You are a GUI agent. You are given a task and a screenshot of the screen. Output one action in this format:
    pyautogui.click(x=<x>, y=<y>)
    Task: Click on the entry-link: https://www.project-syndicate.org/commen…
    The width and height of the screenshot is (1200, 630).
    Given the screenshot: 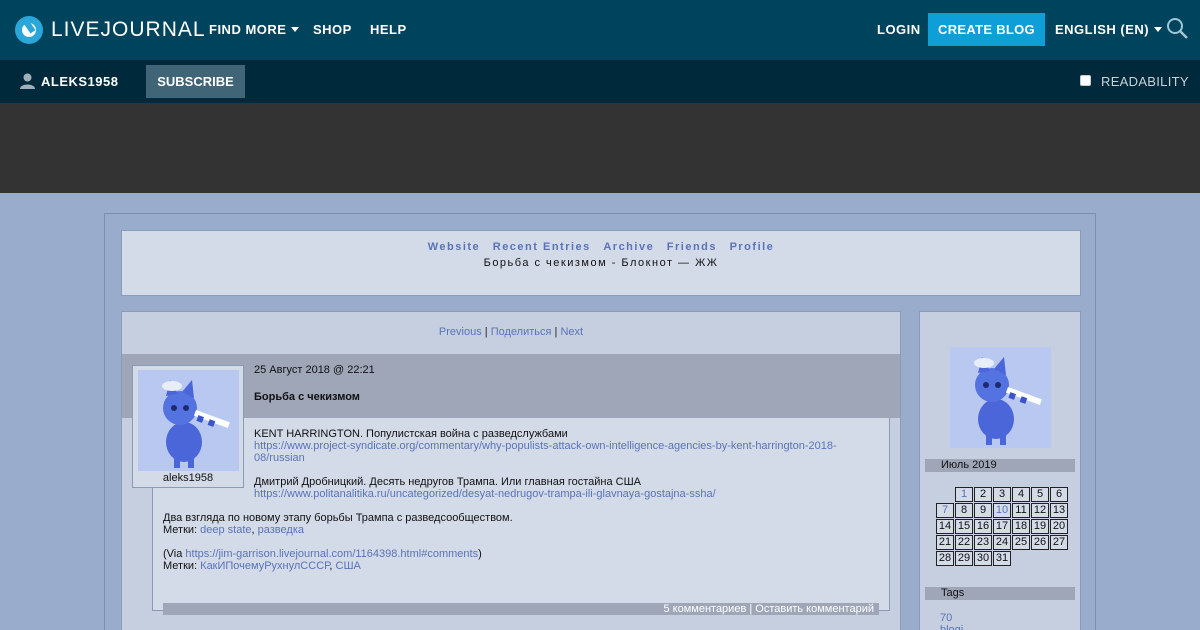 What is the action you would take?
    pyautogui.click(x=545, y=446)
    